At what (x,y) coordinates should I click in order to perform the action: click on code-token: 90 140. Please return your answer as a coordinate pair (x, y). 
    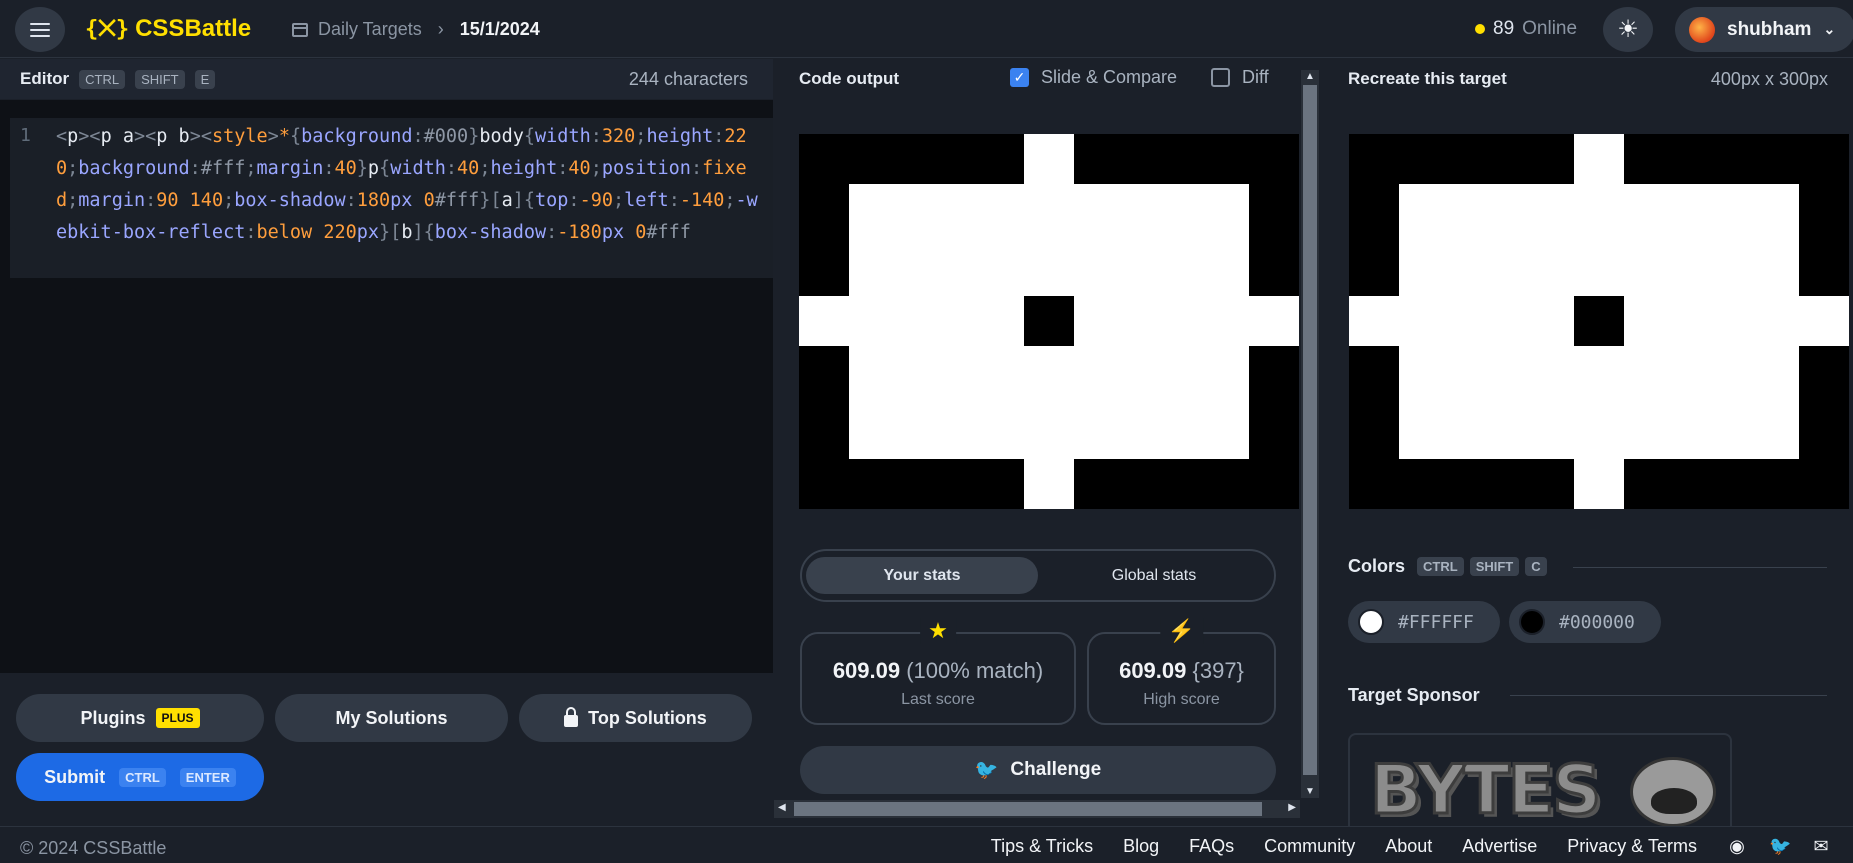
    Looking at the image, I should click on (190, 200).